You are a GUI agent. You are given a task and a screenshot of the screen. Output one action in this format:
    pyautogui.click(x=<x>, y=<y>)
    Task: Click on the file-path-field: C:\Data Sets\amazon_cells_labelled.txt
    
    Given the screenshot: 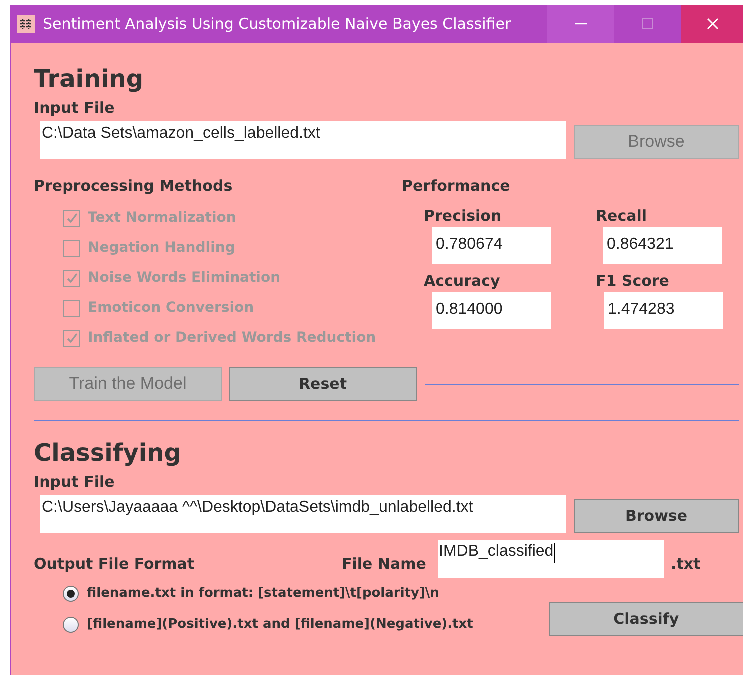 What is the action you would take?
    pyautogui.click(x=303, y=140)
    